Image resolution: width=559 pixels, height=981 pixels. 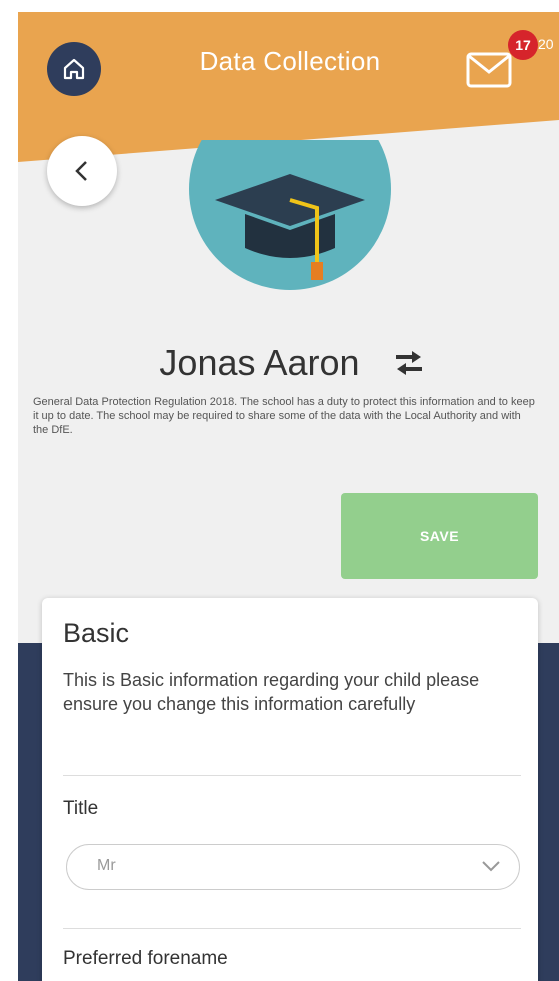 I want to click on chevron-down-icon, so click(x=491, y=866).